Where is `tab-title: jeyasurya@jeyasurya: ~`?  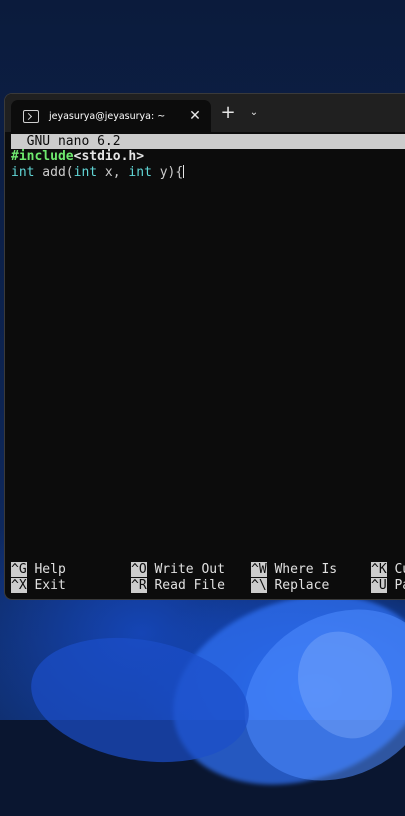 tab-title: jeyasurya@jeyasurya: ~ is located at coordinates (107, 116).